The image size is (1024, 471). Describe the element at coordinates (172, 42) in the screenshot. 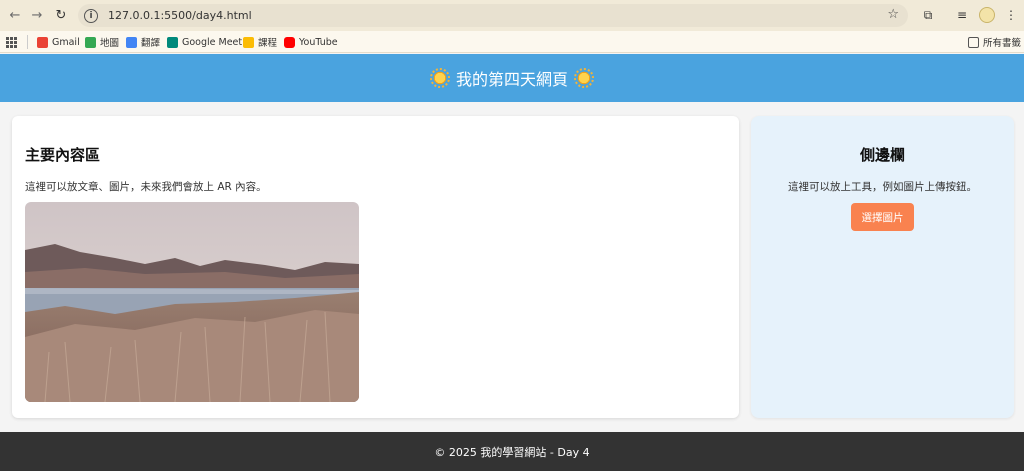

I see `meet-icon` at that location.